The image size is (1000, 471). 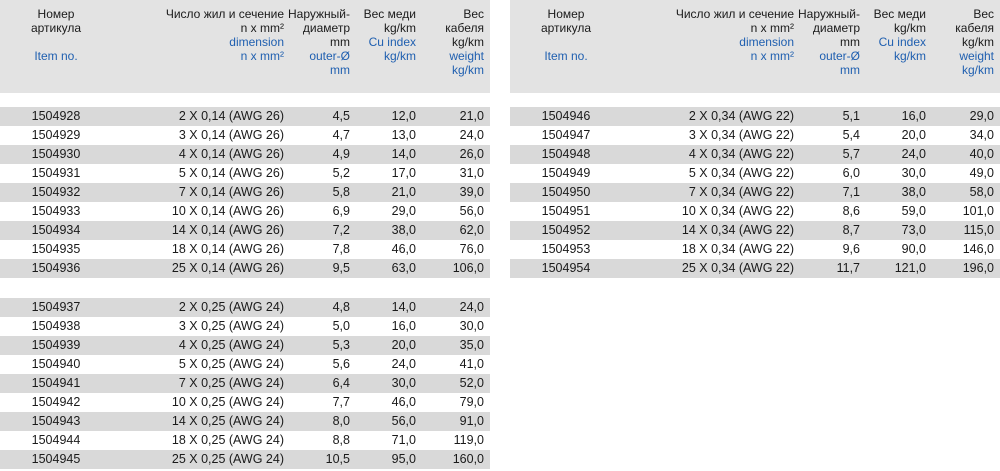 I want to click on copper-weight: 90,0, so click(x=913, y=249).